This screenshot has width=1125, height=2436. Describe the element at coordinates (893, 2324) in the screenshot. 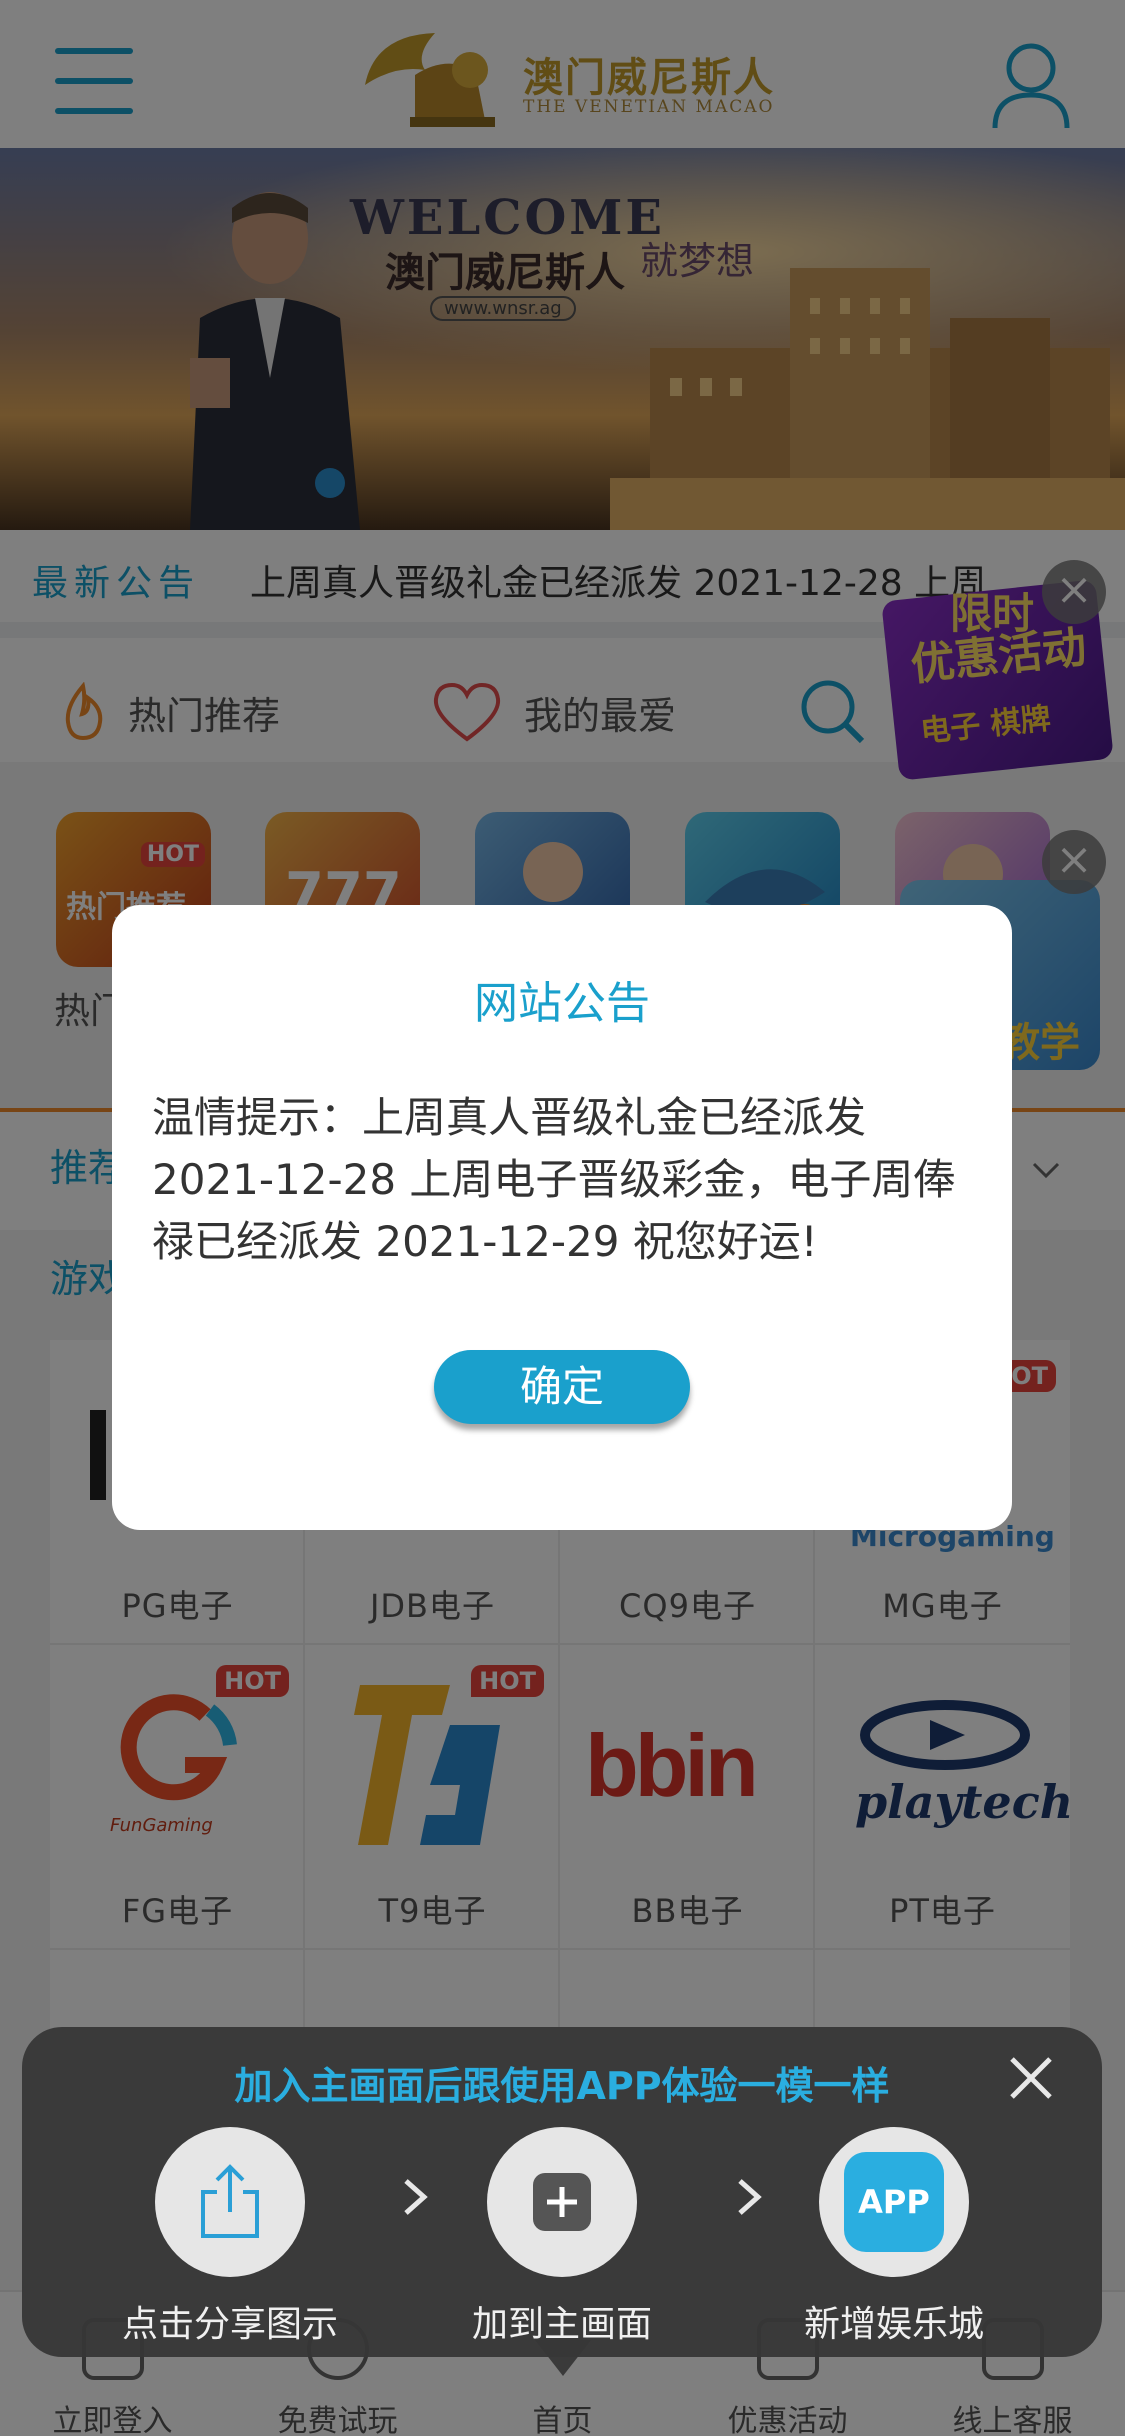

I see `step-label: 新增娱乐城` at that location.